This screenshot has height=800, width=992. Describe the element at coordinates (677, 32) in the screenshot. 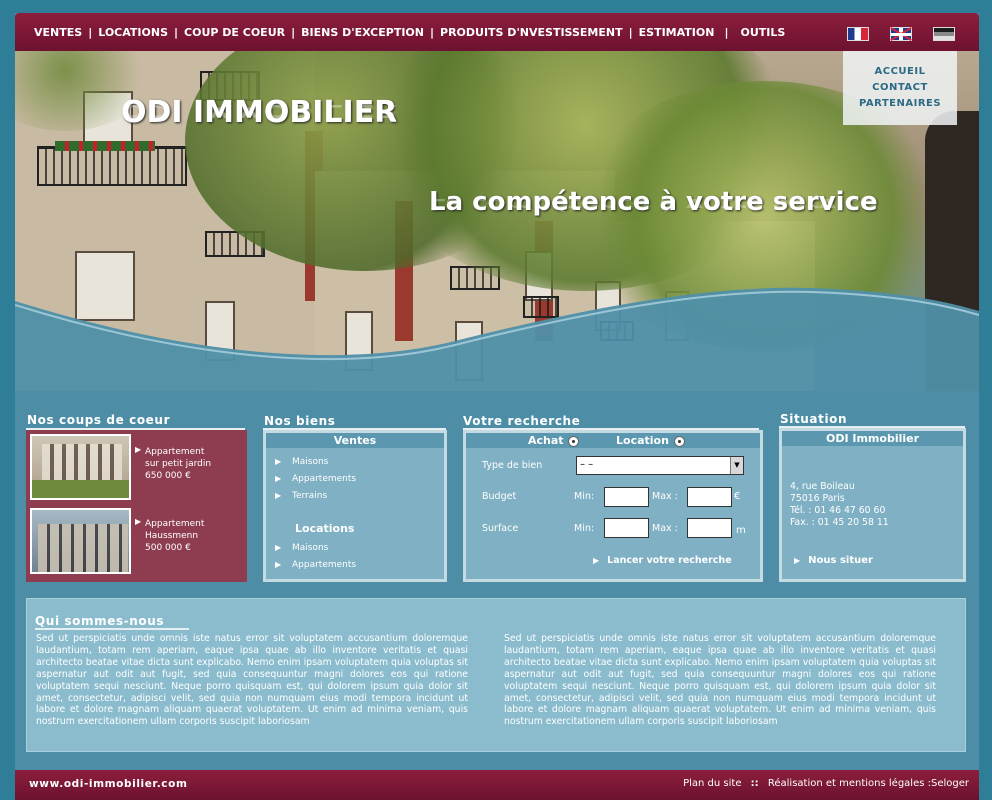

I see `nav-estimation: ESTIMATION` at that location.